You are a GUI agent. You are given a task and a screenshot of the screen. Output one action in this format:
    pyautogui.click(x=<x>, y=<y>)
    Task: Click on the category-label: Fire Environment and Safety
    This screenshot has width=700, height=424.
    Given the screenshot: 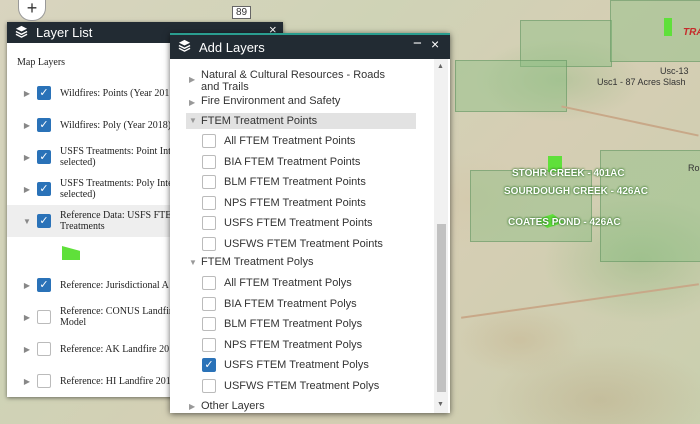 What is the action you would take?
    pyautogui.click(x=271, y=101)
    